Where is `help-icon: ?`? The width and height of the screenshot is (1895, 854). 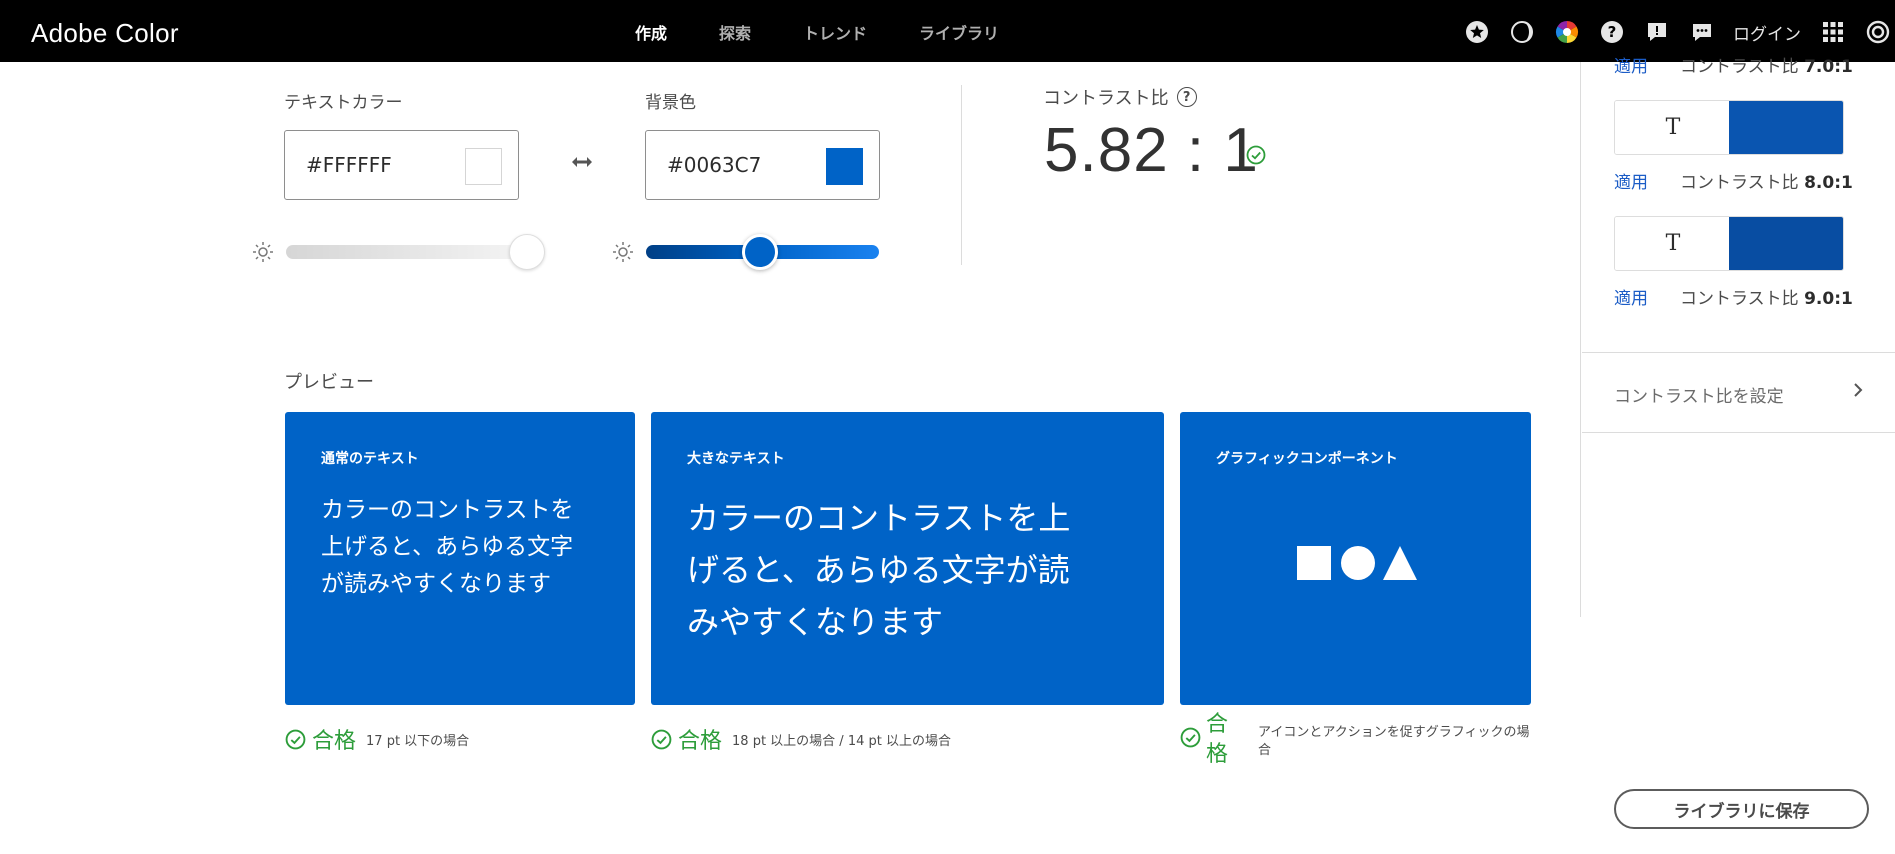
help-icon: ? is located at coordinates (1612, 32).